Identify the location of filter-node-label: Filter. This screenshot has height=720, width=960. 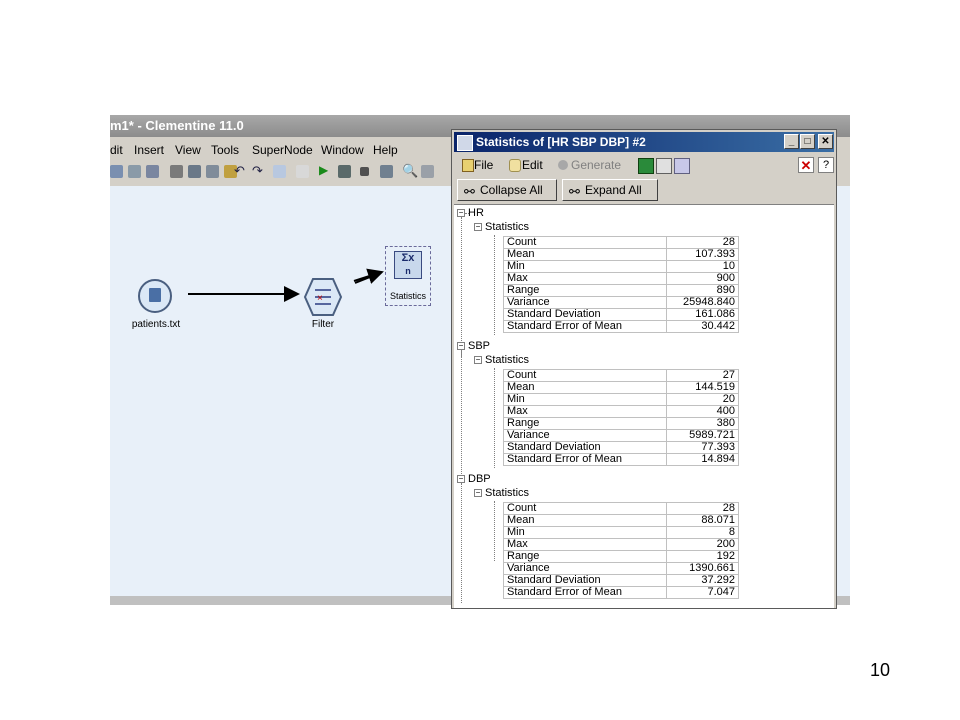
(323, 324).